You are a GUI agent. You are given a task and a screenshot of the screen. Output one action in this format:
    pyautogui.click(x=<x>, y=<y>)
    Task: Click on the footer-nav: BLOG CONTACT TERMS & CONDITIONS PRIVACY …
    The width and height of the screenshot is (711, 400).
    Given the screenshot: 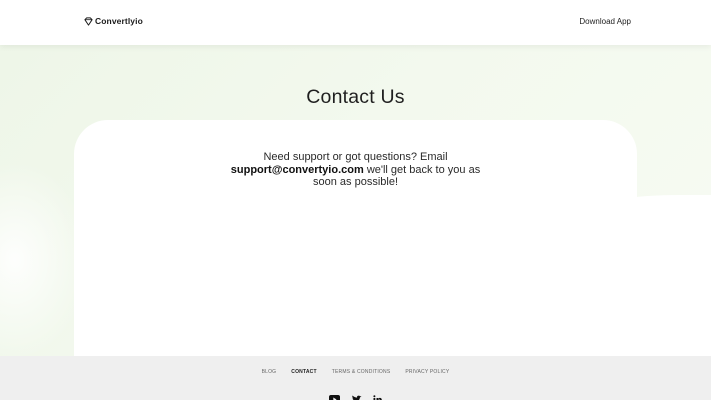 What is the action you would take?
    pyautogui.click(x=355, y=372)
    